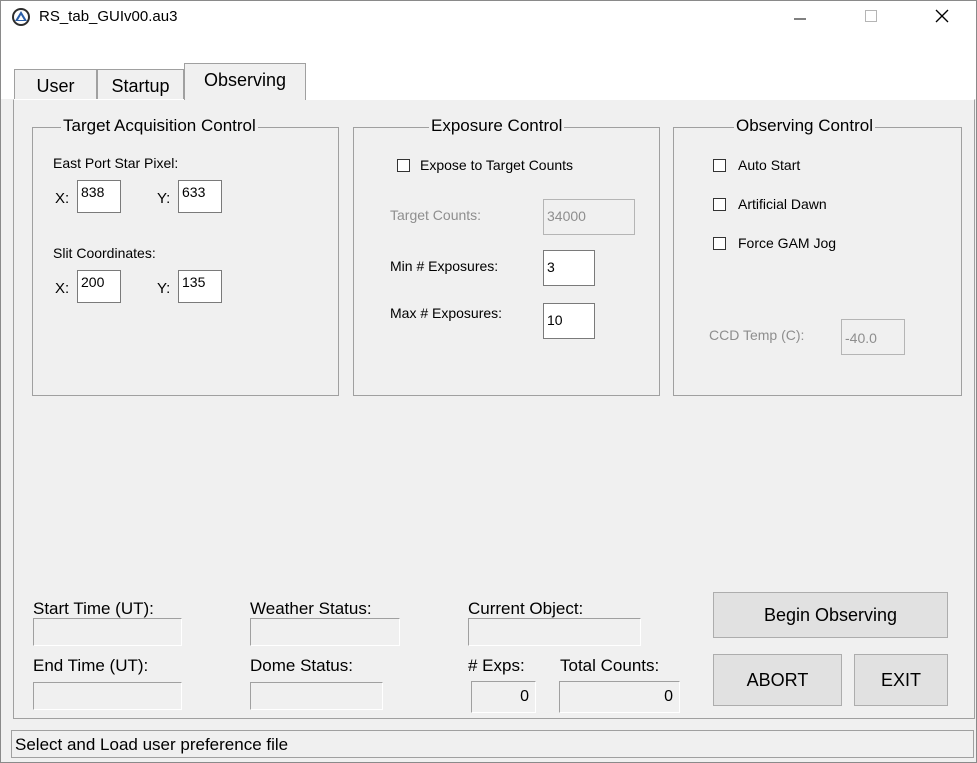 This screenshot has height=763, width=977. What do you see at coordinates (403, 165) in the screenshot?
I see `expose-to-target-checkbox` at bounding box center [403, 165].